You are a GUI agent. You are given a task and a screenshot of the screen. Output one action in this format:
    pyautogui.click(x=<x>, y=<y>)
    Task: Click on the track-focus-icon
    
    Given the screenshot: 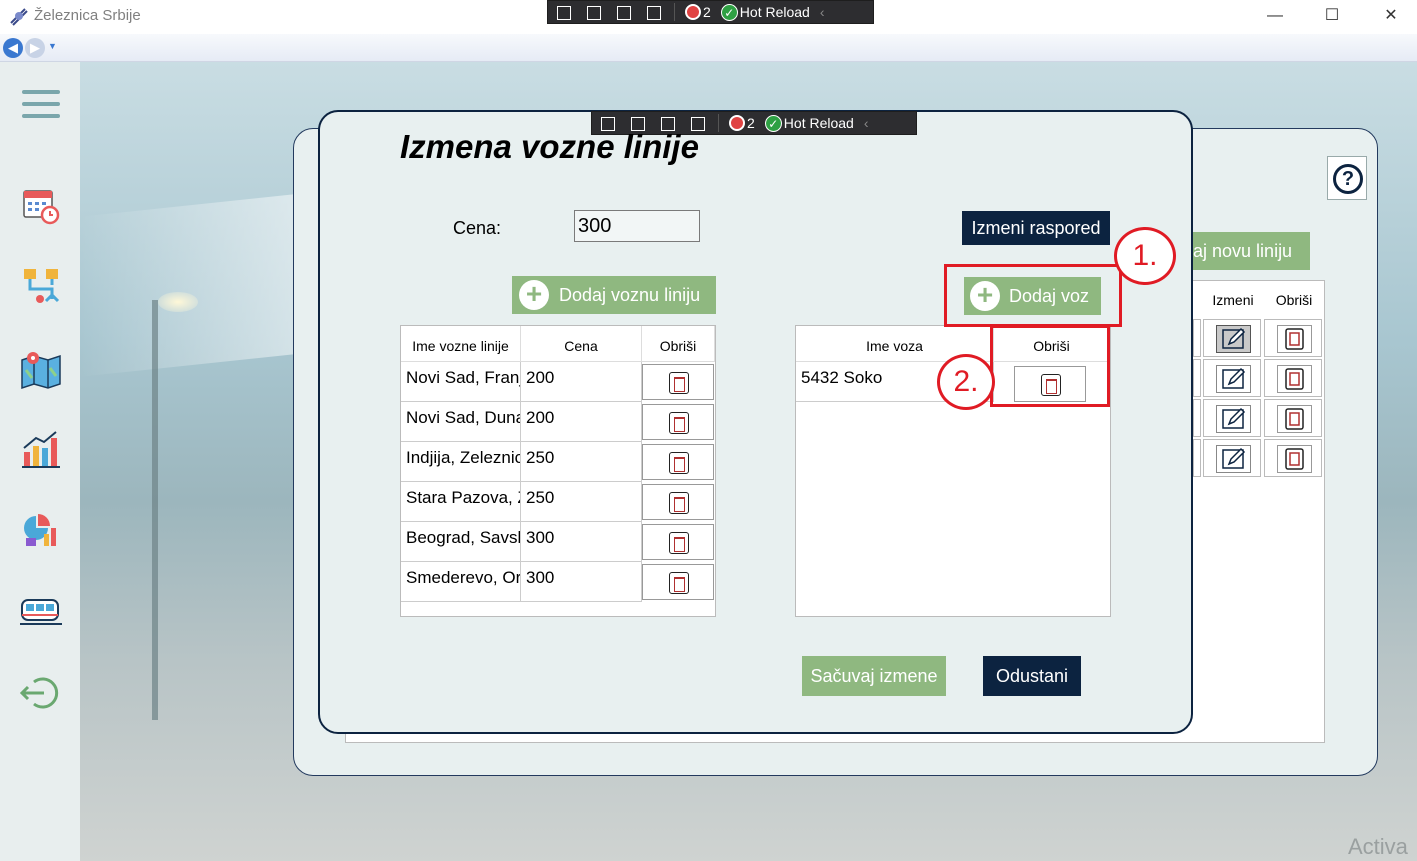 What is the action you would take?
    pyautogui.click(x=654, y=12)
    